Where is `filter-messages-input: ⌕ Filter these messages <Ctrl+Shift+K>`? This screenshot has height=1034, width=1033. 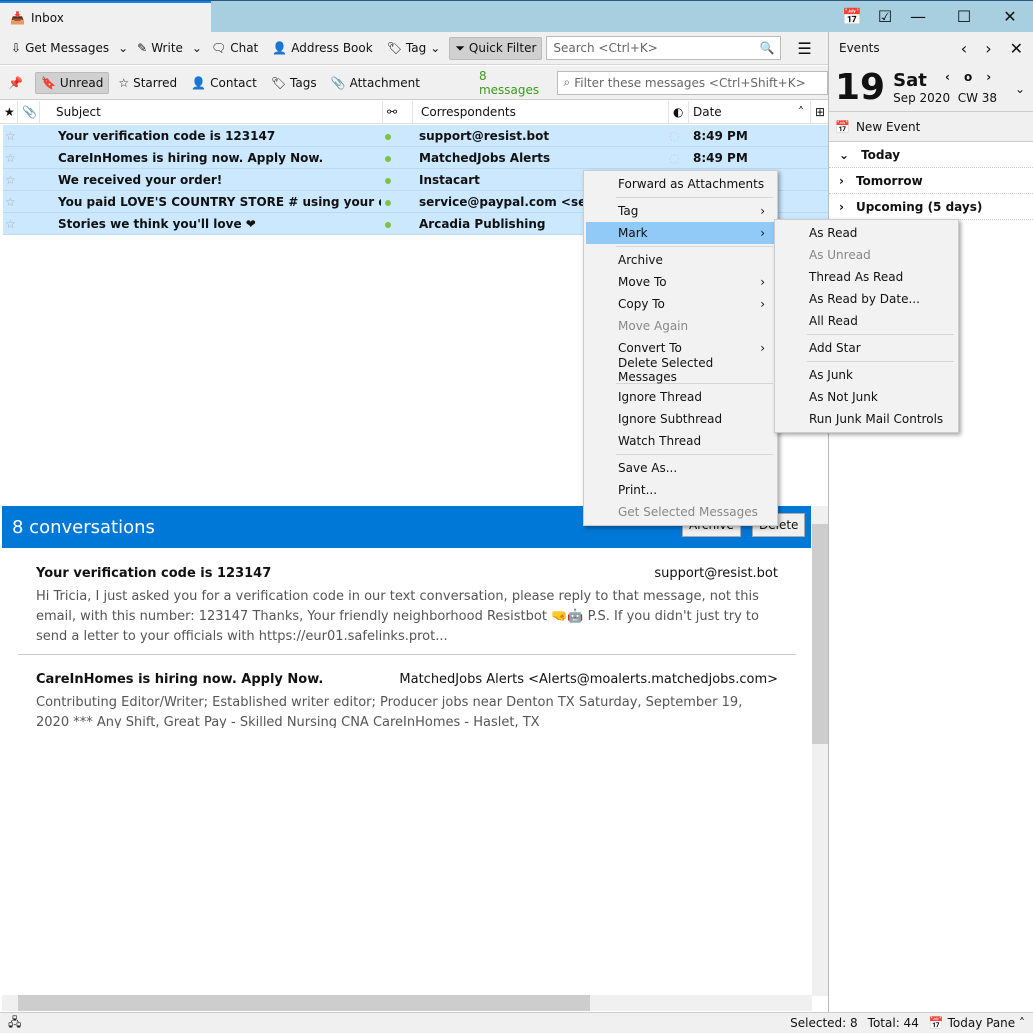
filter-messages-input: ⌕ Filter these messages <Ctrl+Shift+K> is located at coordinates (692, 82).